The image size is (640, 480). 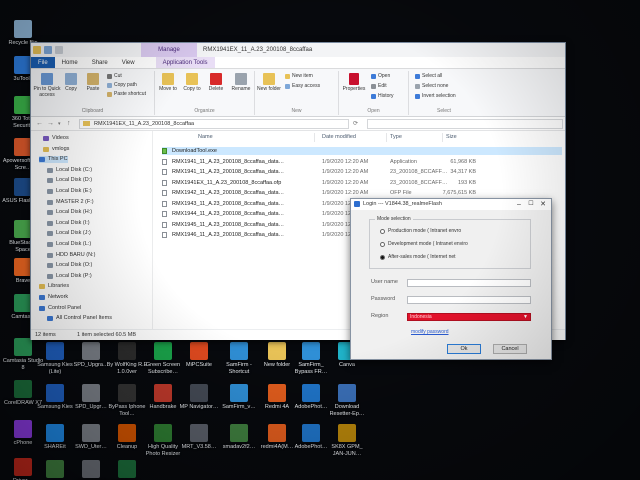 I want to click on mode-radio: Development mode ( Intranet enviro, so click(x=424, y=244).